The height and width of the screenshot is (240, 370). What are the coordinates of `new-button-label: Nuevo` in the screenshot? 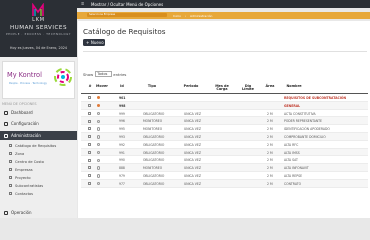 It's located at (97, 42).